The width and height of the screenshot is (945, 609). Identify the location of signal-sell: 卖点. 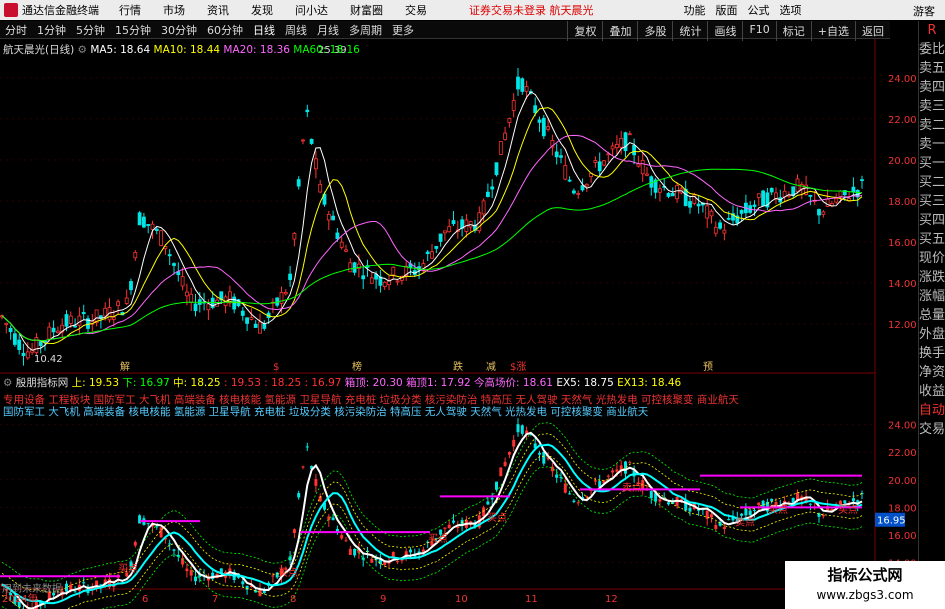
(632, 488).